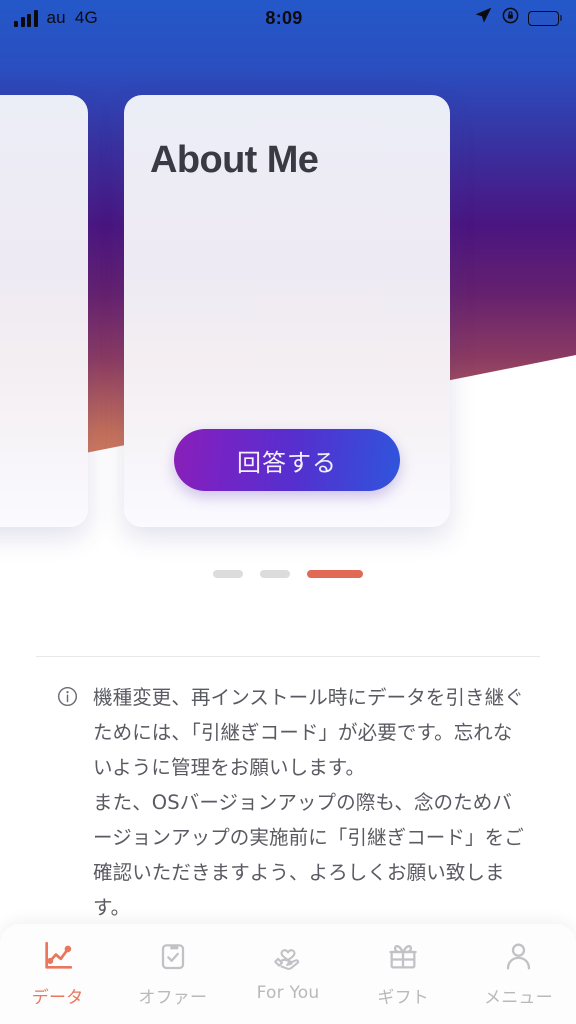 The image size is (576, 1024). What do you see at coordinates (483, 18) in the screenshot?
I see `location-arrow-icon` at bounding box center [483, 18].